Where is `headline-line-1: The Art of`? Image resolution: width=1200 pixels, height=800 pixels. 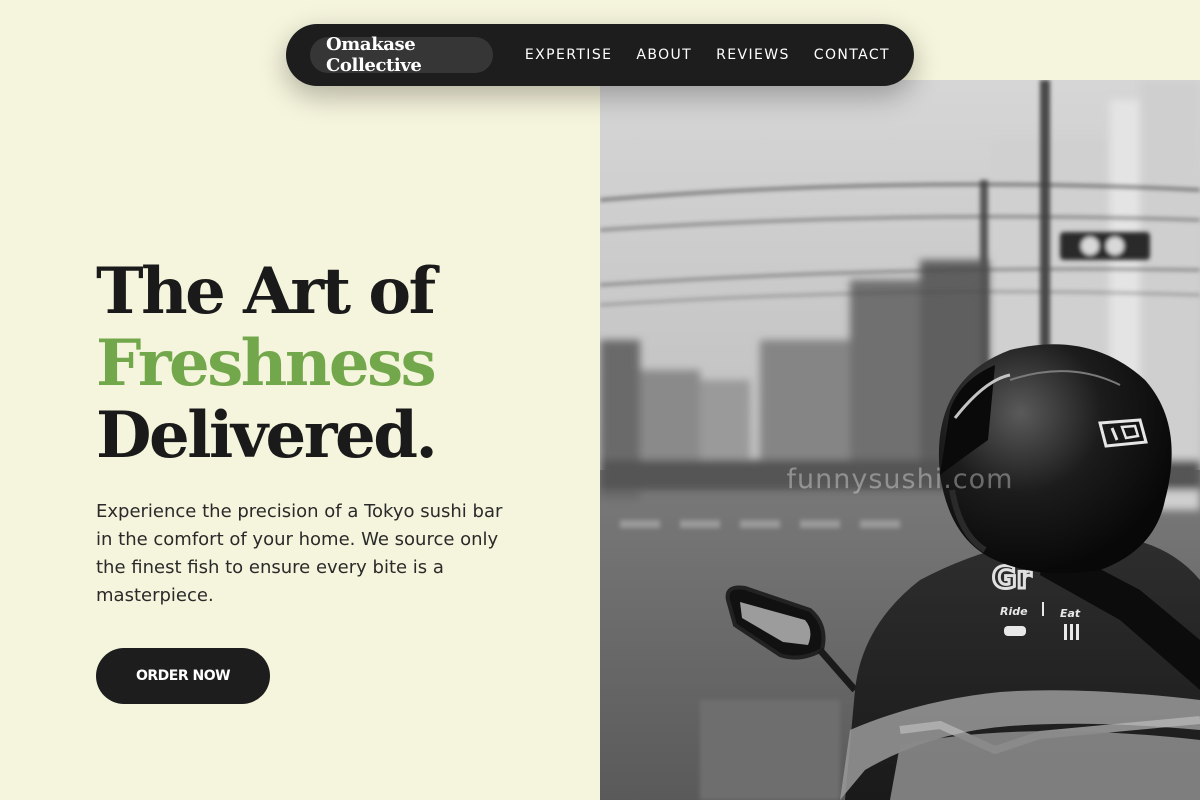
headline-line-1: The Art of is located at coordinates (266, 291).